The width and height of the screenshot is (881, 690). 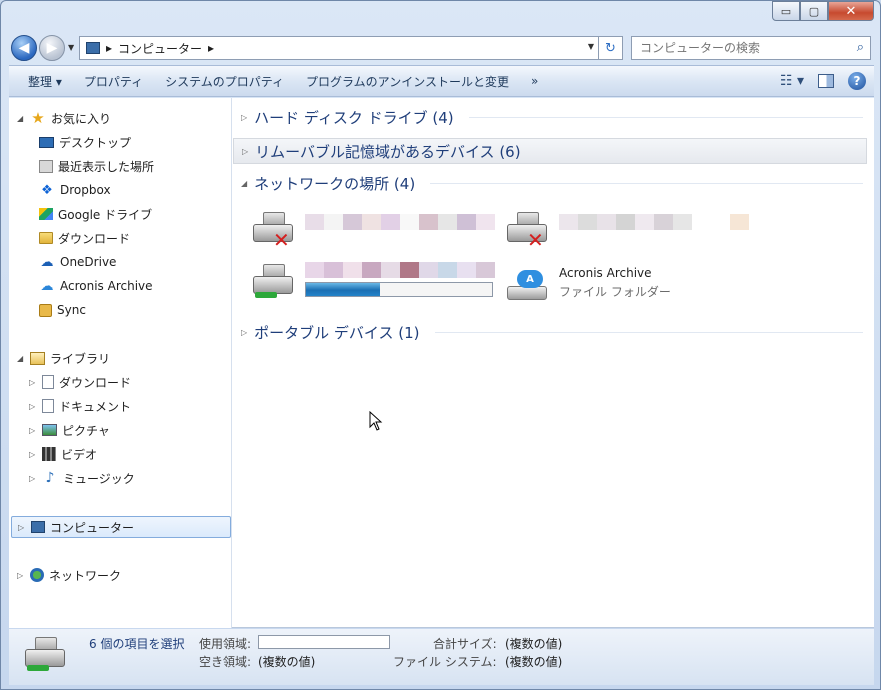 What do you see at coordinates (605, 273) in the screenshot?
I see `item-name: Acronis Archive` at bounding box center [605, 273].